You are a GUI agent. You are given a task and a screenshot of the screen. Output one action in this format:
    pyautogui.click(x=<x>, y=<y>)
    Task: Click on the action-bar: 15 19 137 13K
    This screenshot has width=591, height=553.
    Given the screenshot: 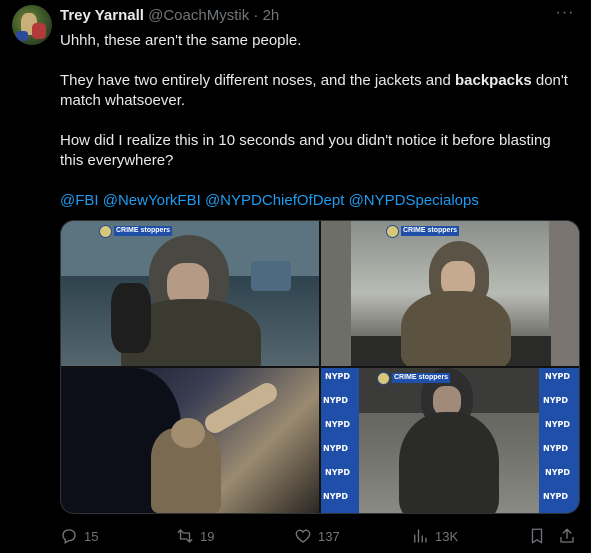 What is the action you would take?
    pyautogui.click(x=295, y=536)
    